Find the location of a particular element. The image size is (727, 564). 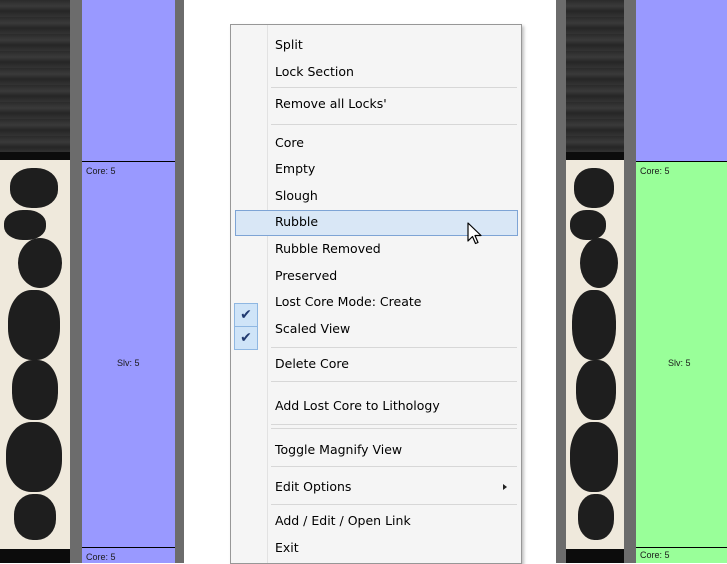

right-core-label-top: Core: 5 is located at coordinates (655, 171).